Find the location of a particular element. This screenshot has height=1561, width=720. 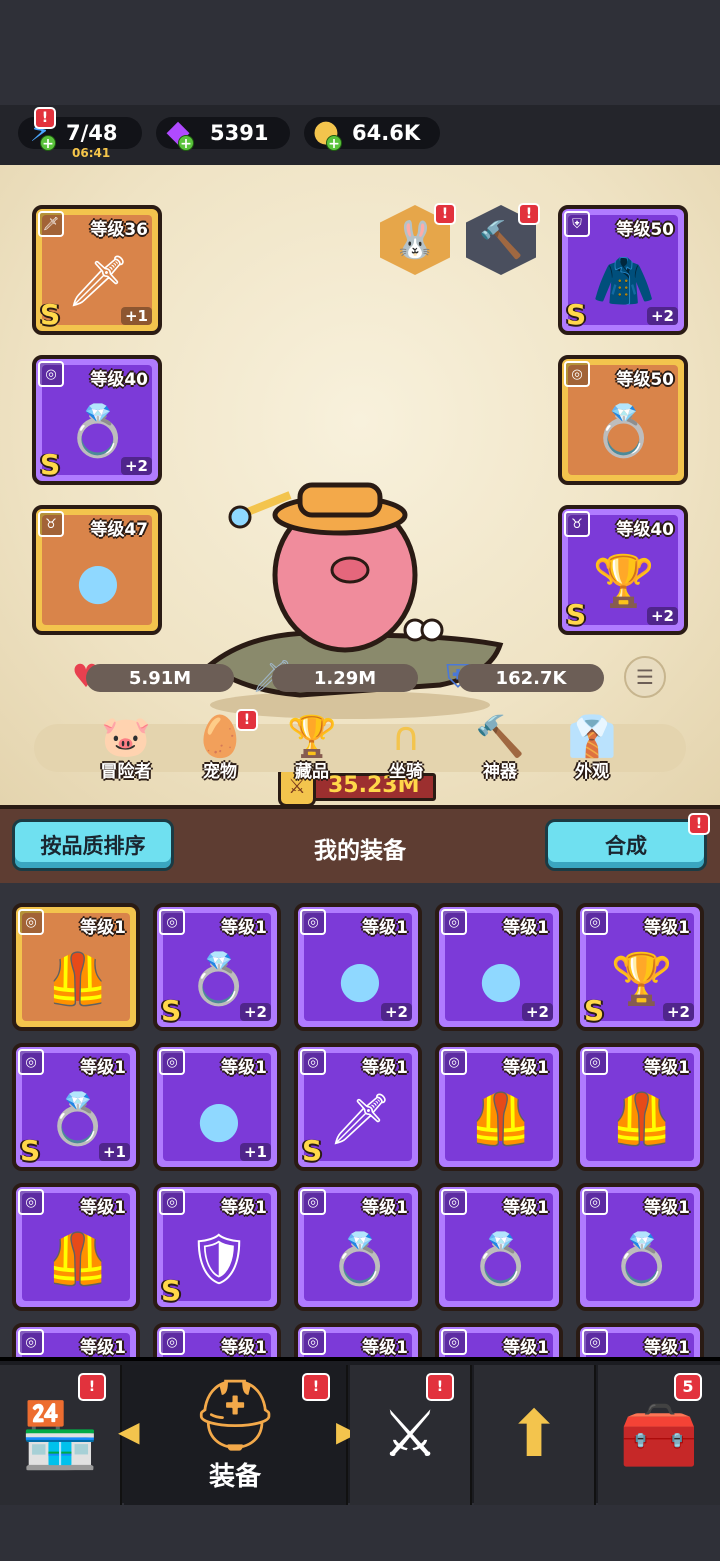

left-arrow-icon: ◀ is located at coordinates (129, 1431).